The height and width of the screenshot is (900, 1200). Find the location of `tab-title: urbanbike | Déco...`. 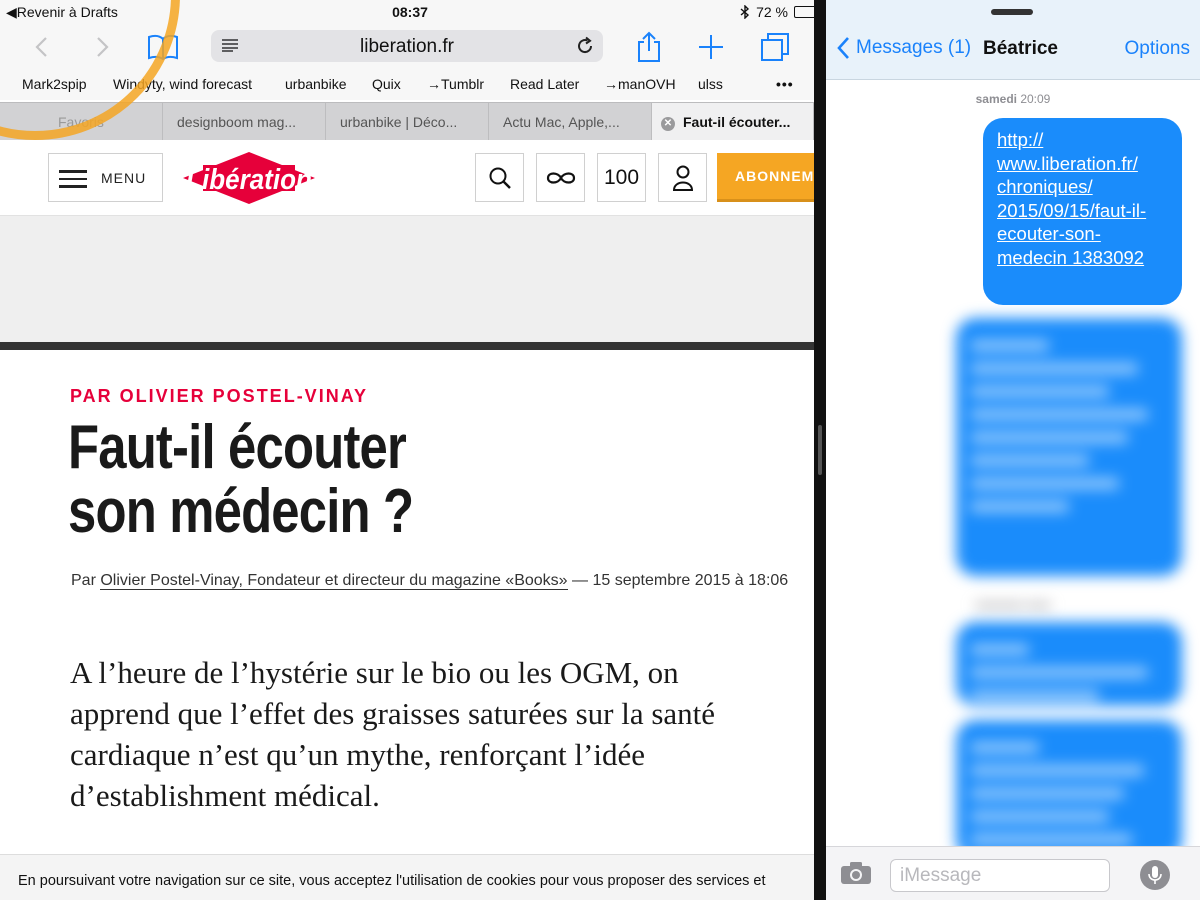

tab-title: urbanbike | Déco... is located at coordinates (399, 122).